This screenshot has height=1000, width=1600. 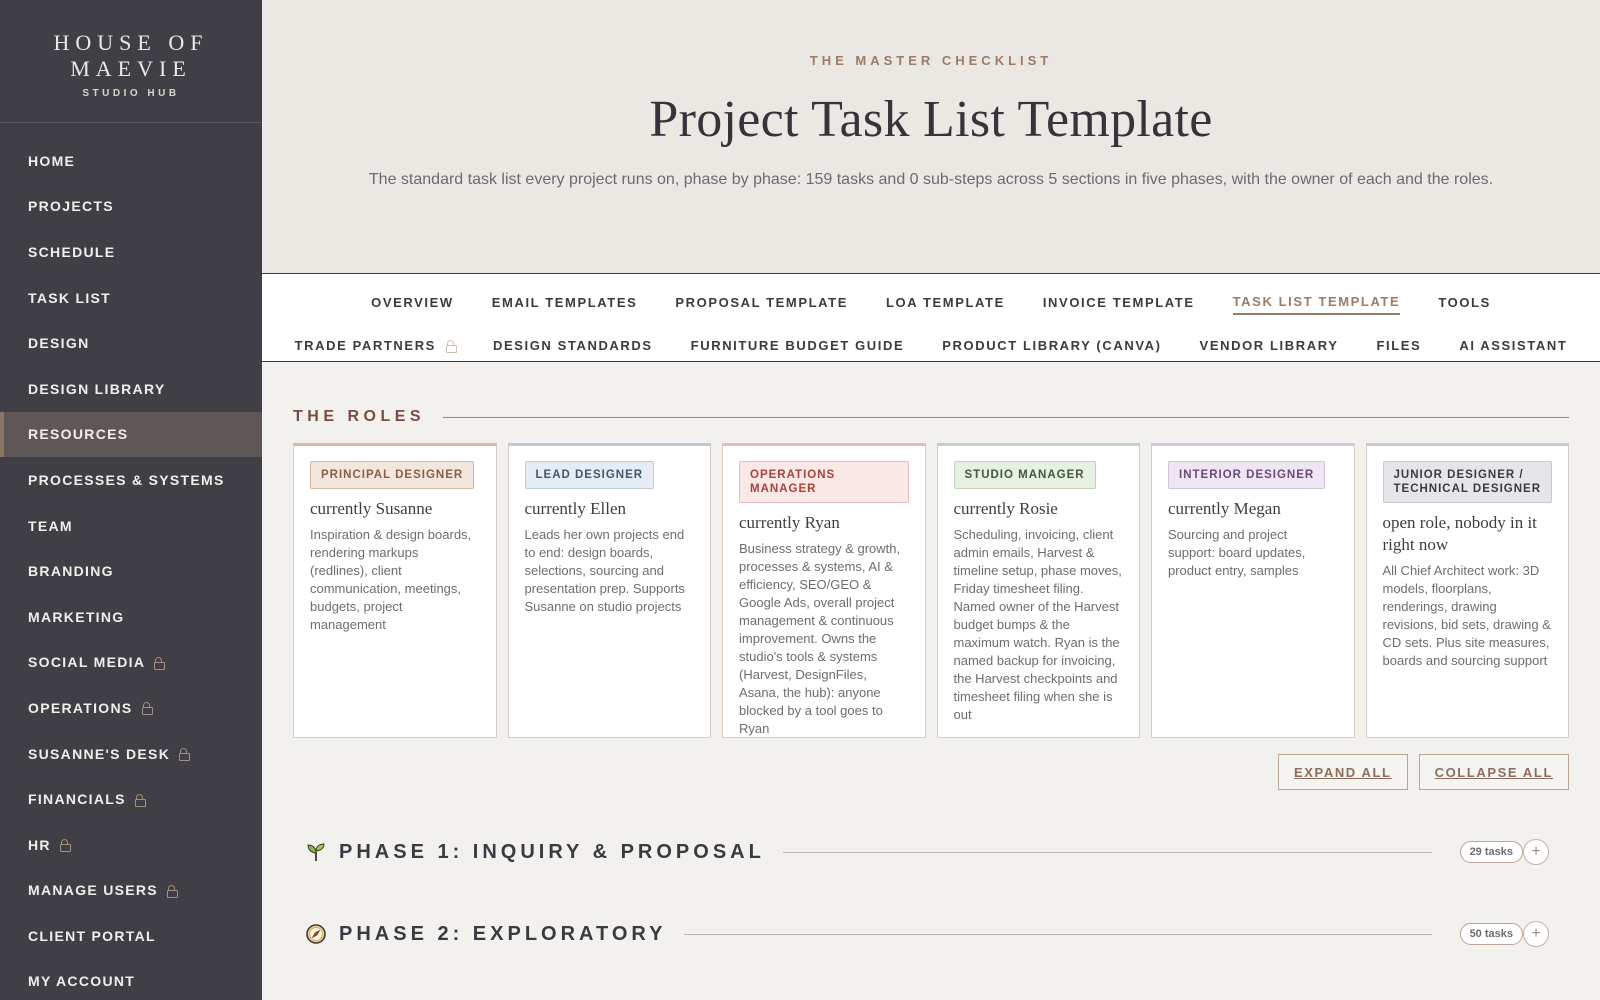 What do you see at coordinates (99, 753) in the screenshot?
I see `sidebar-item-label: SUSANNE'S DESK` at bounding box center [99, 753].